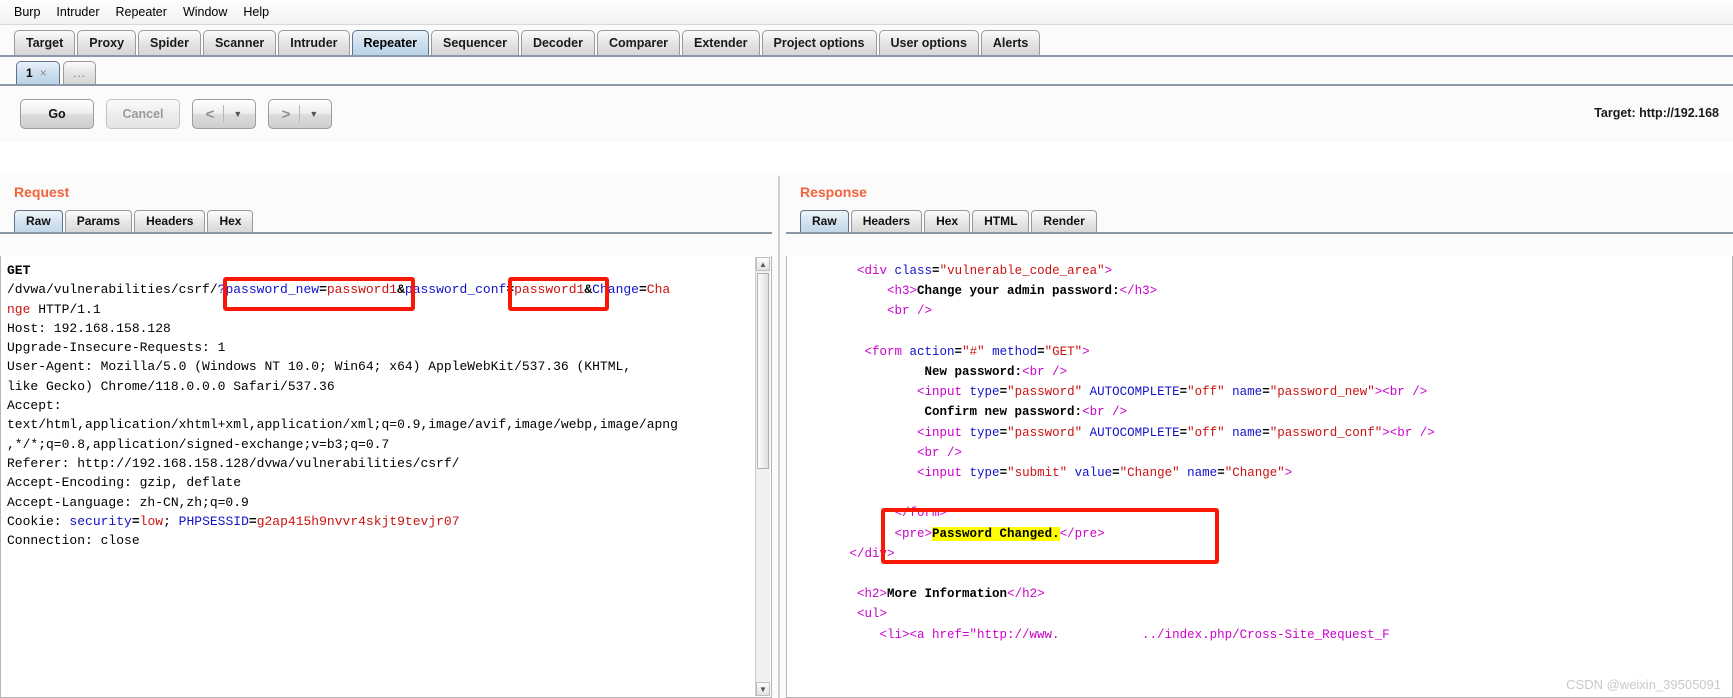 The image size is (1733, 698). I want to click on req-path: /dvwa/vulnerabilities/csrf/, so click(112, 290).